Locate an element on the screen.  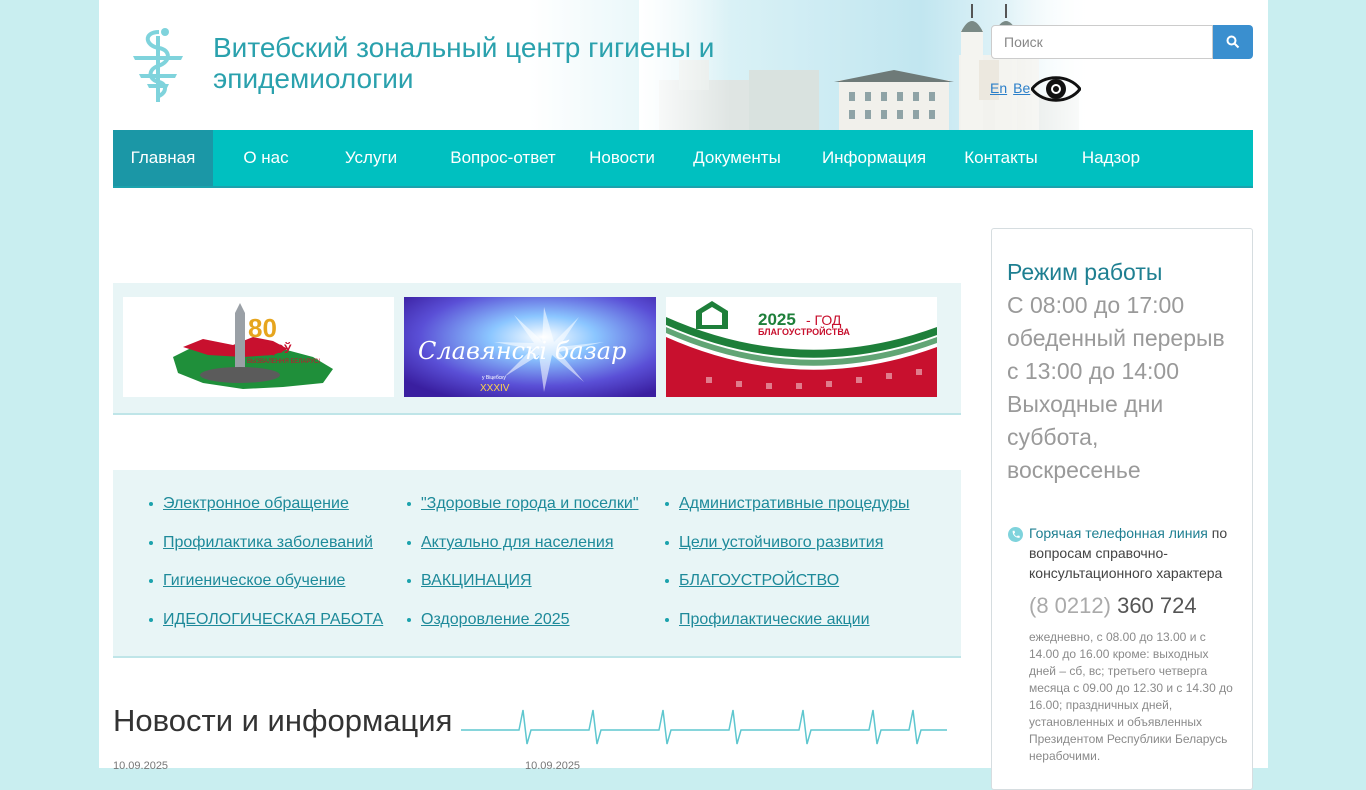
nav-item-services: Услуги is located at coordinates (371, 158).